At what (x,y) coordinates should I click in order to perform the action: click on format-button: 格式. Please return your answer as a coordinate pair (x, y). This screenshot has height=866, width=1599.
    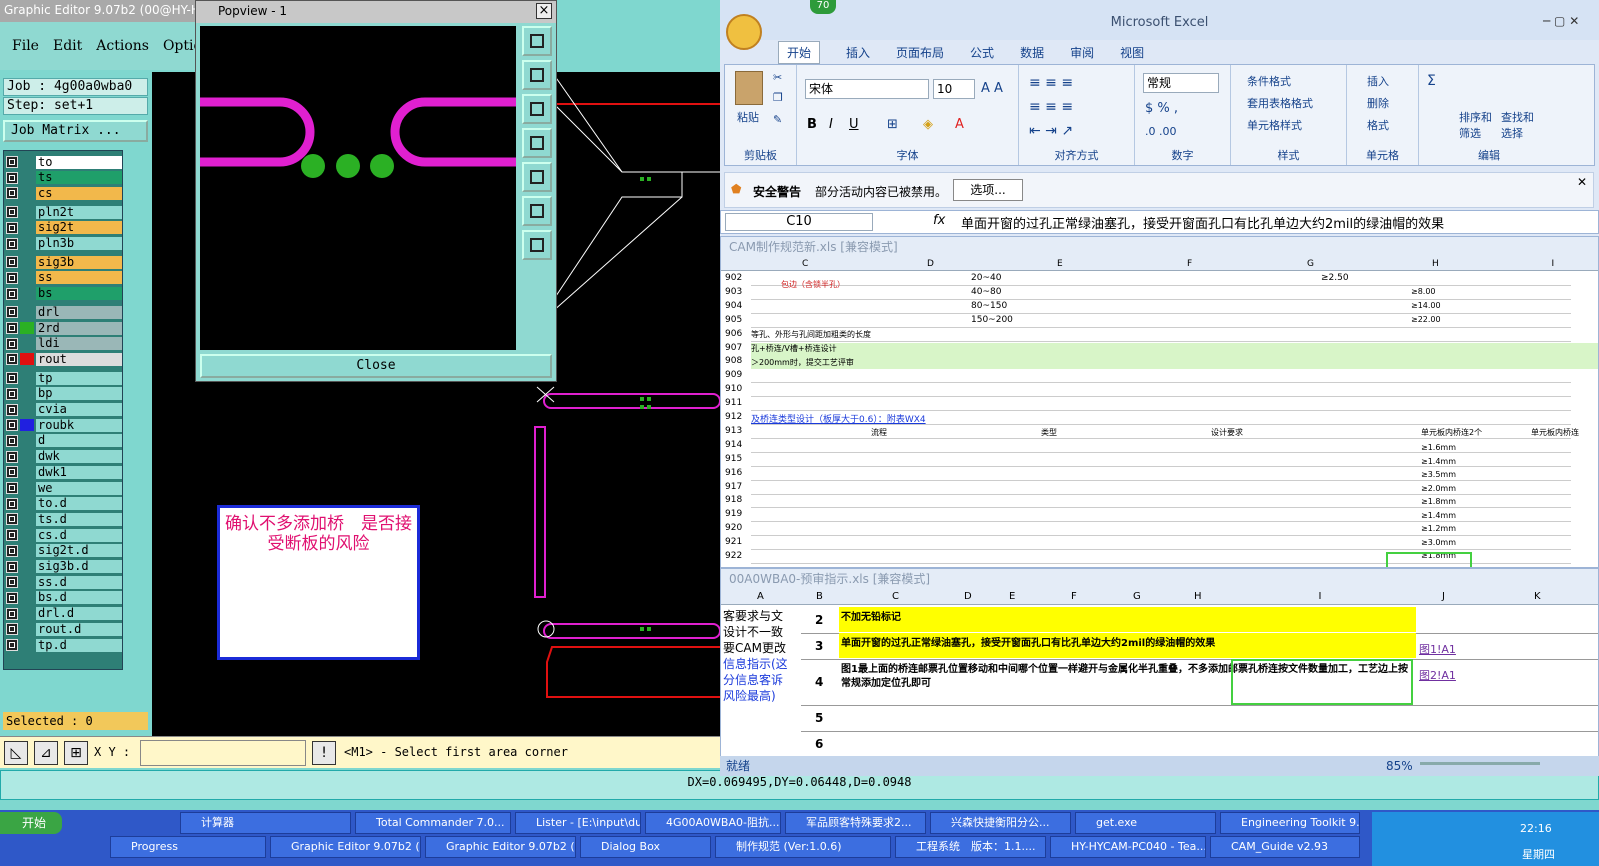
    Looking at the image, I should click on (1378, 125).